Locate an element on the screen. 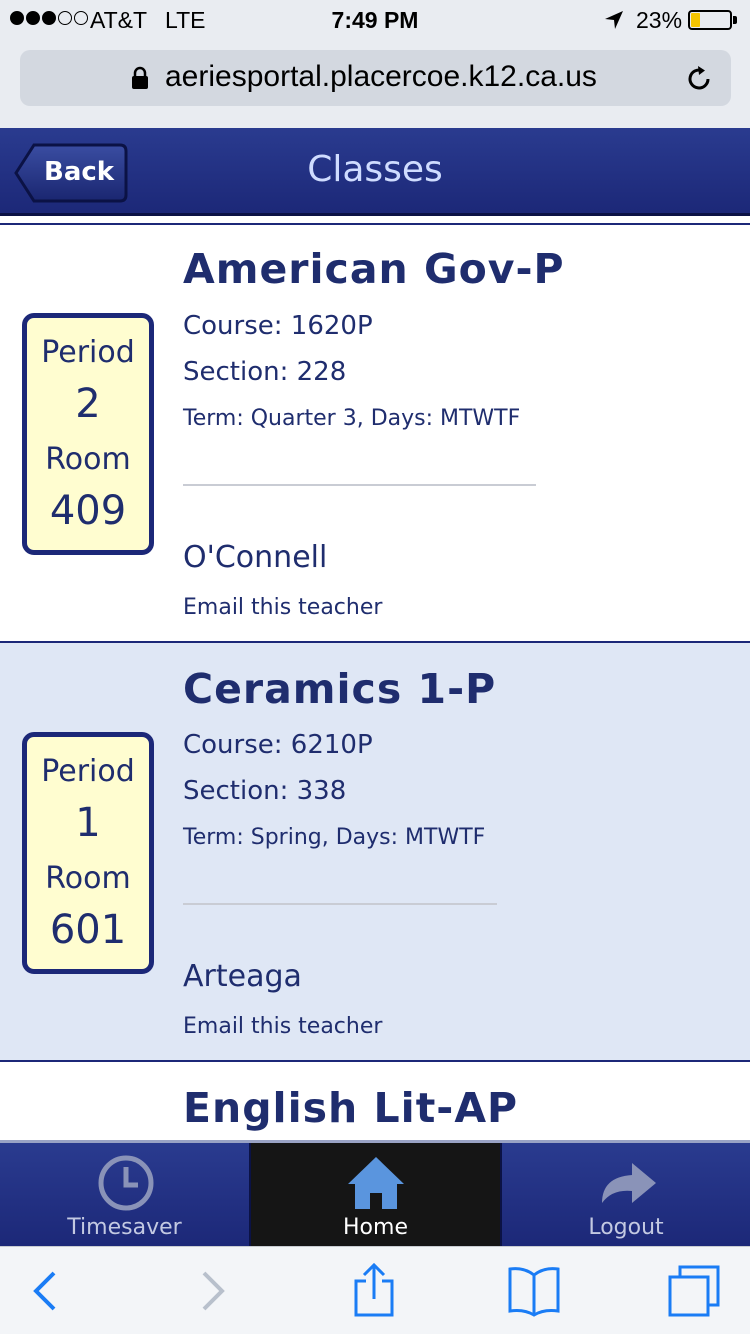 Image resolution: width=750 pixels, height=1334 pixels. app-header: Back Classes is located at coordinates (375, 172).